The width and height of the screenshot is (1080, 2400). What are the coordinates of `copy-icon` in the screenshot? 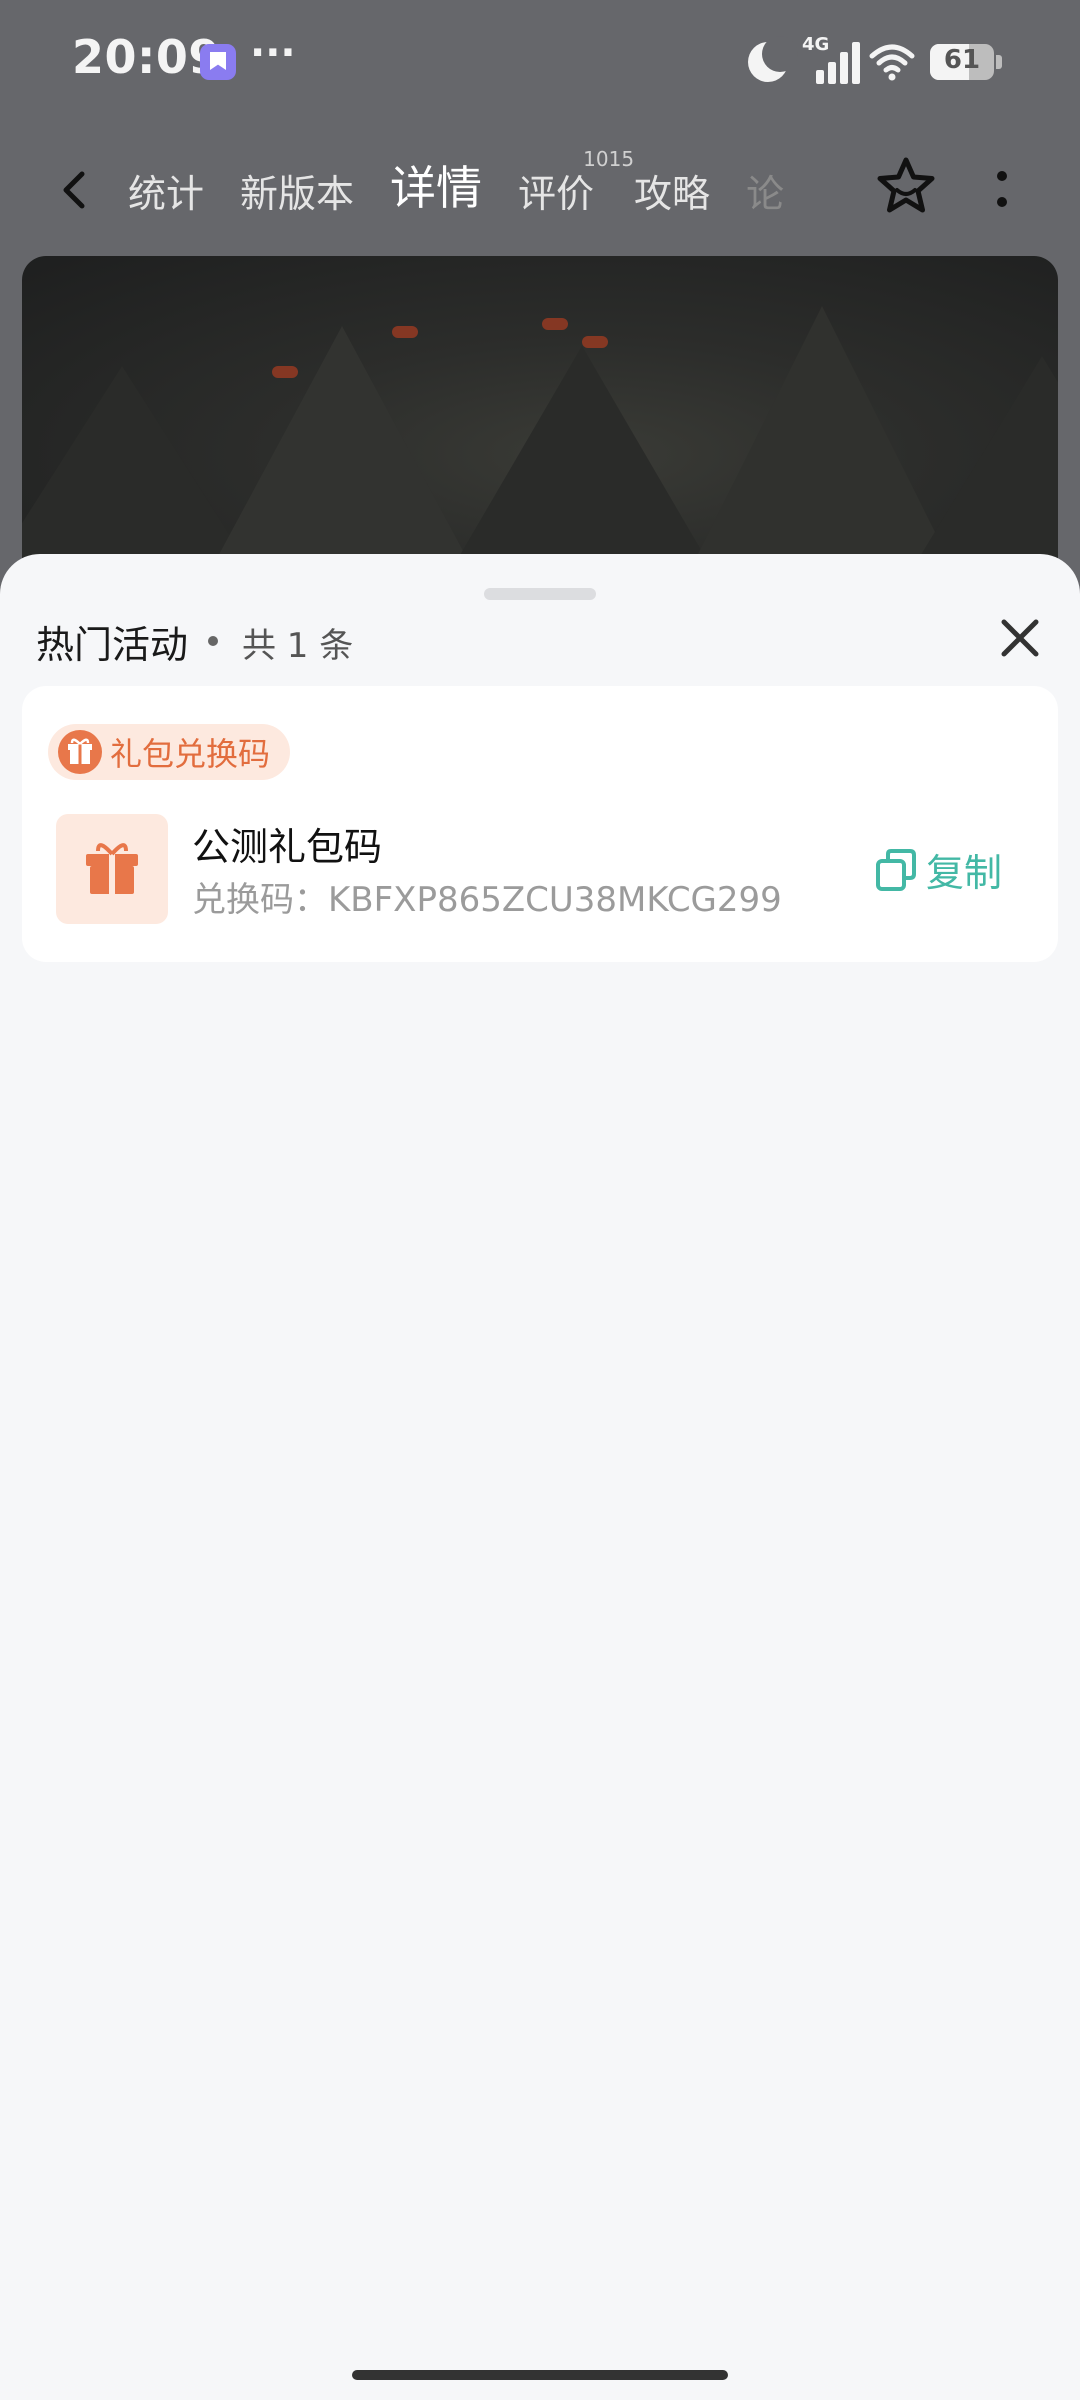 It's located at (896, 869).